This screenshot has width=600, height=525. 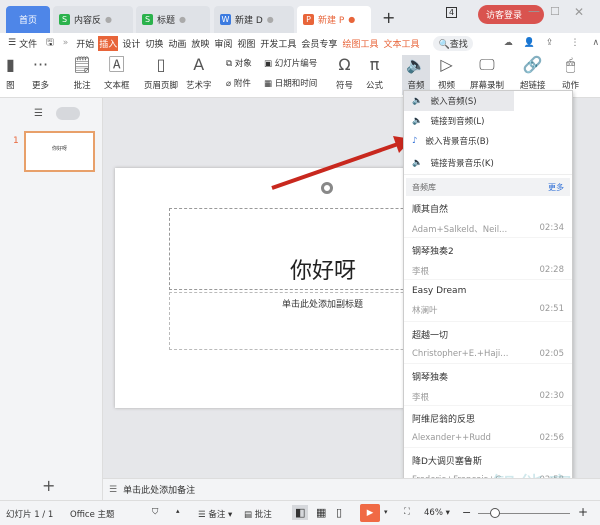 What do you see at coordinates (263, 515) in the screenshot?
I see `comment-label: 批注` at bounding box center [263, 515].